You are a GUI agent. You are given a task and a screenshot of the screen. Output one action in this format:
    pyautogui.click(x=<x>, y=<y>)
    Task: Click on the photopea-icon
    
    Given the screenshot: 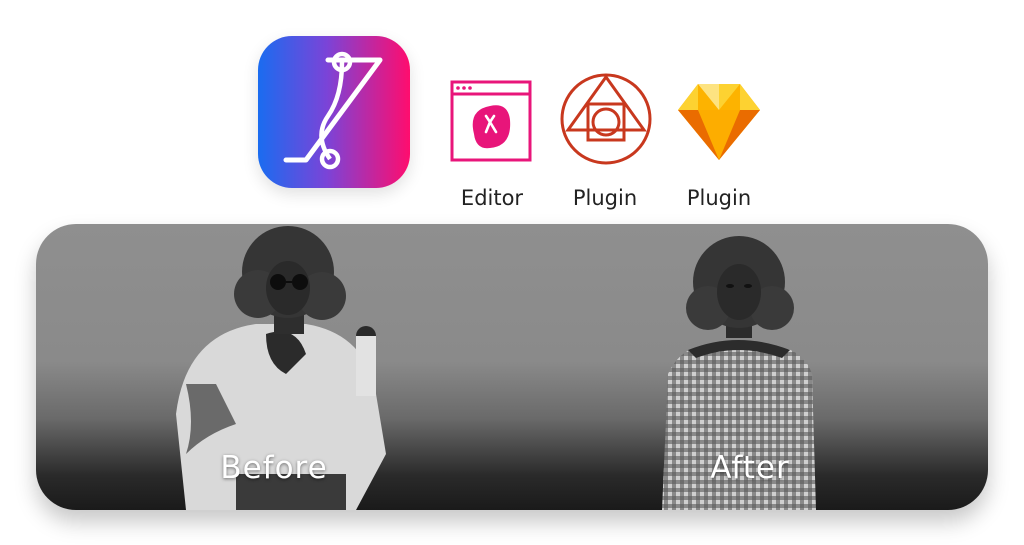 What is the action you would take?
    pyautogui.click(x=606, y=119)
    